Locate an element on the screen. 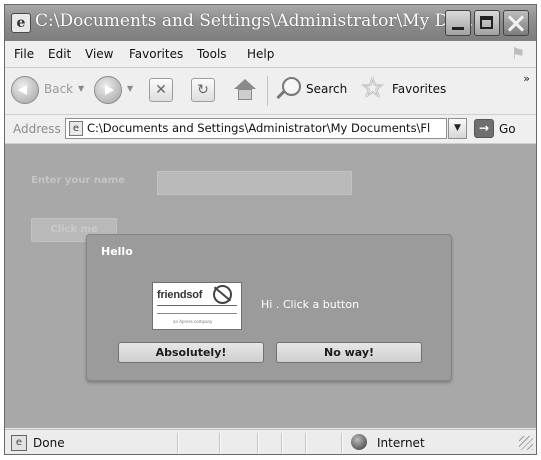  toolbar: Back ▼ ▼ ✕ ↻ Search ☆ Favorites » is located at coordinates (270, 91).